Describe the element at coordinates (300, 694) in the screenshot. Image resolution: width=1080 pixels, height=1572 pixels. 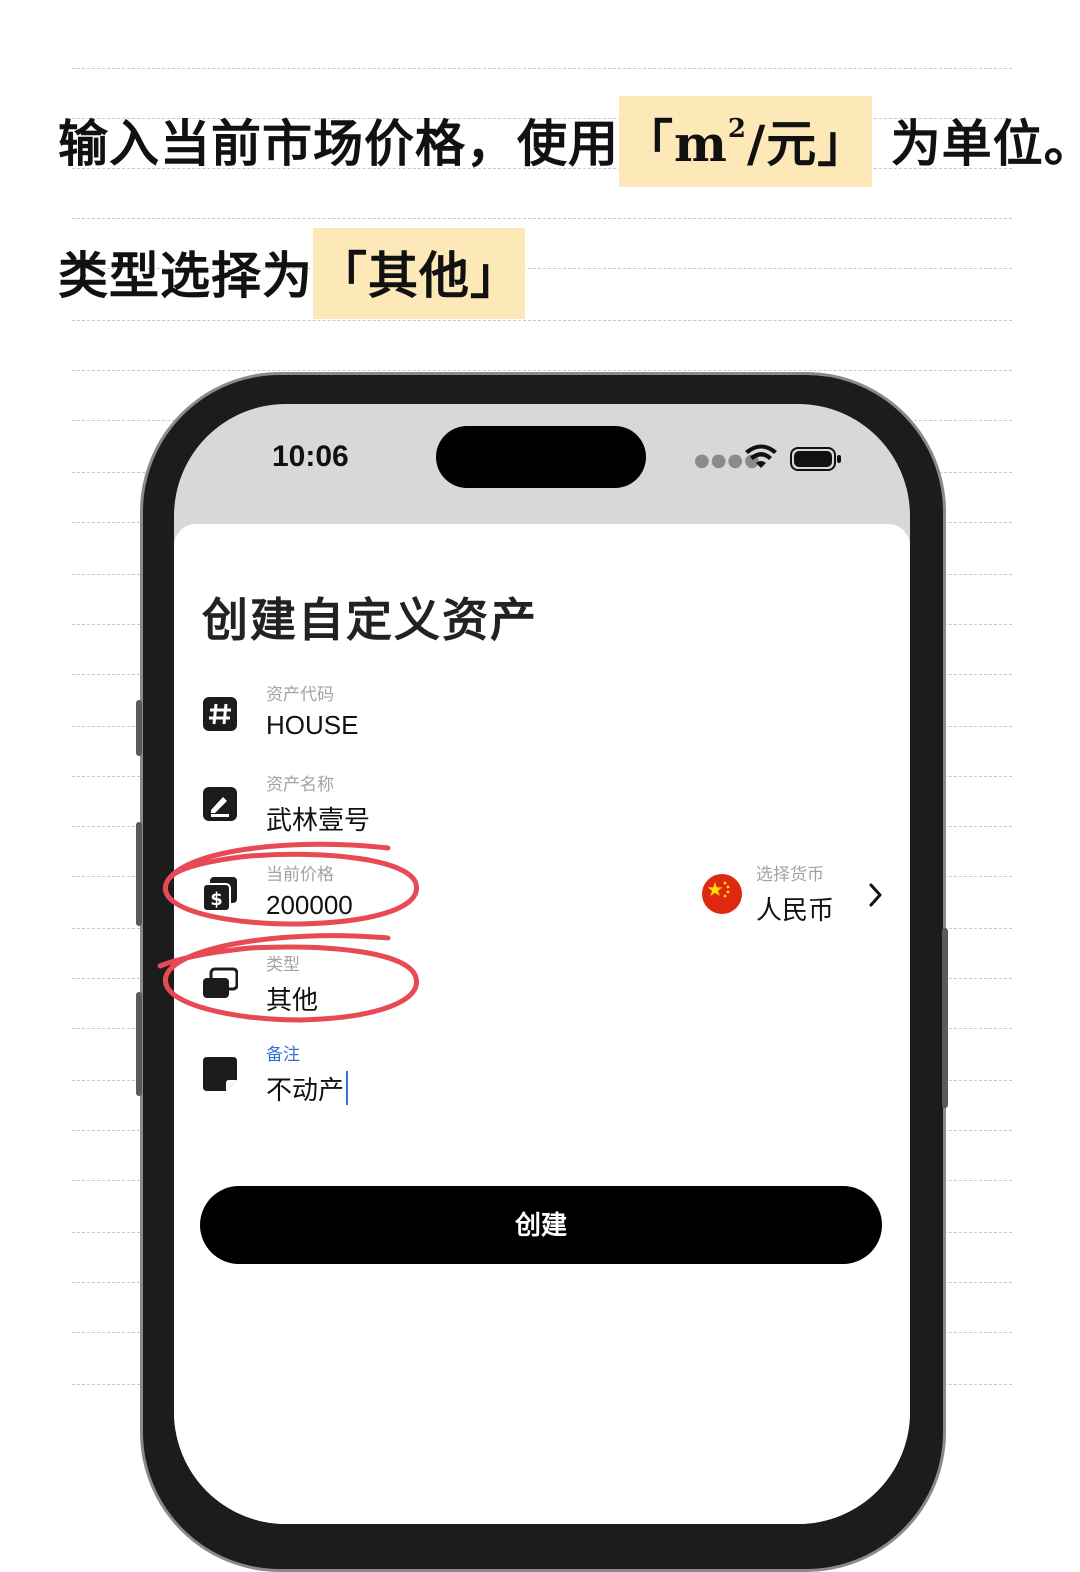
I see `asset-code-label: 资产代码` at that location.